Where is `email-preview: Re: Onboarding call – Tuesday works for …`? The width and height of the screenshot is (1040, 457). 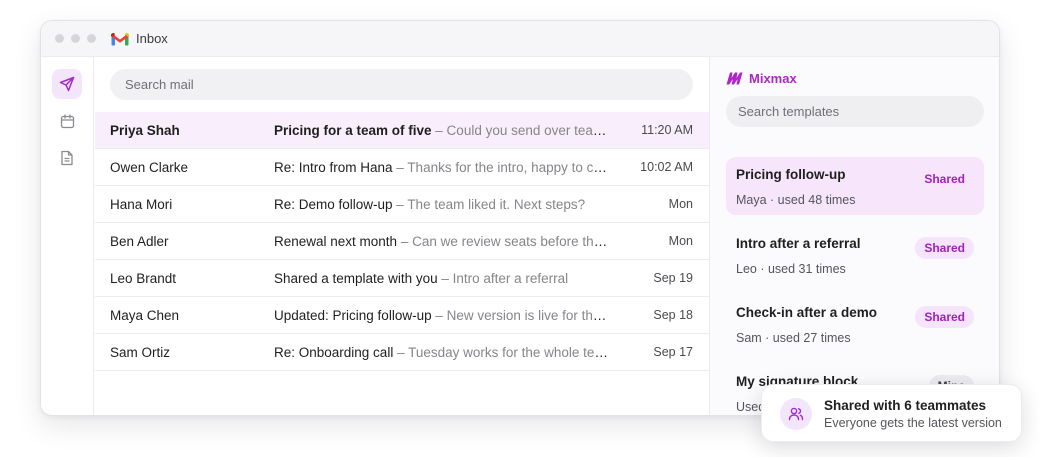 email-preview: Re: Onboarding call – Tuesday works for … is located at coordinates (441, 352).